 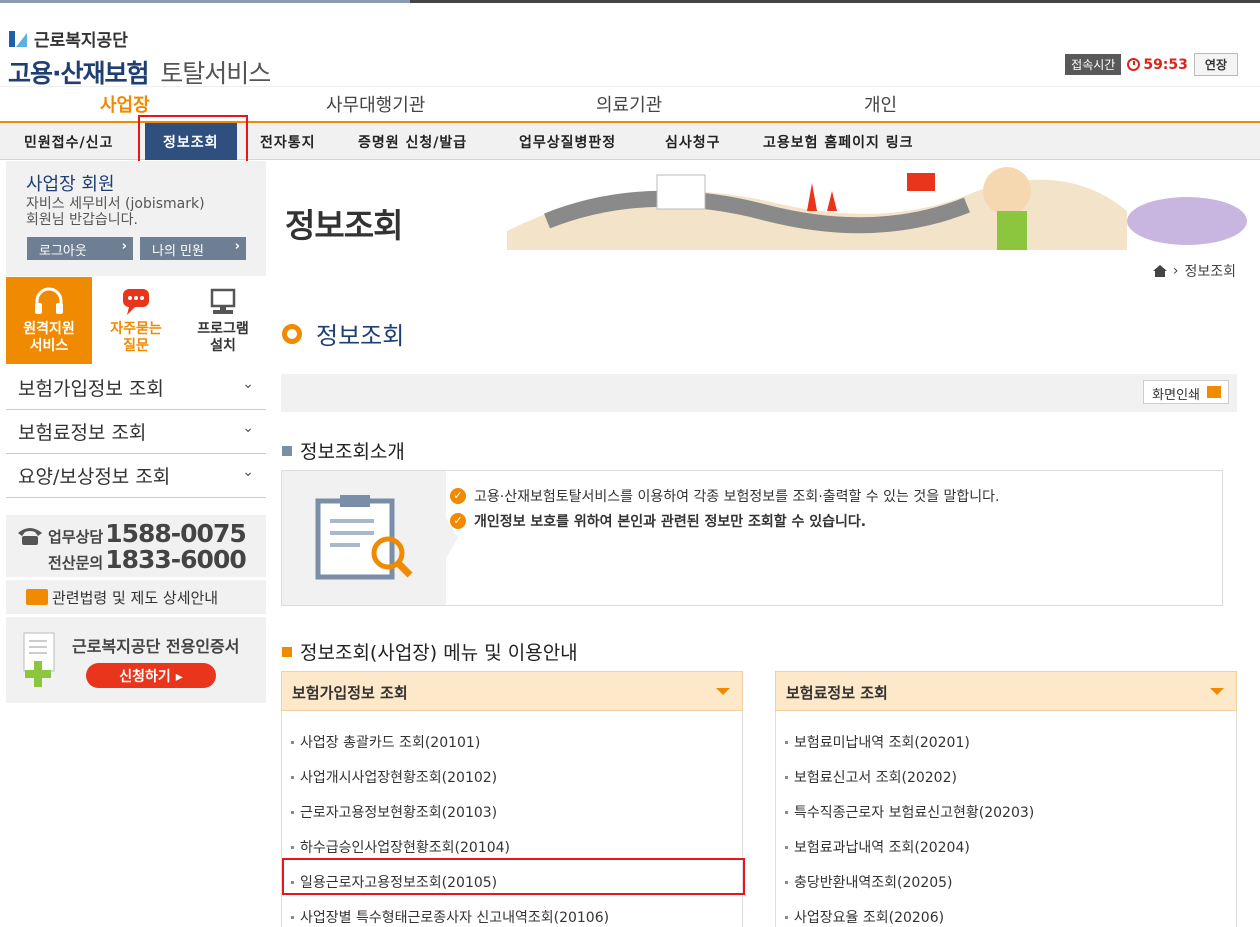 What do you see at coordinates (567, 142) in the screenshot?
I see `sub-nav-disease: 업무상질병판정` at bounding box center [567, 142].